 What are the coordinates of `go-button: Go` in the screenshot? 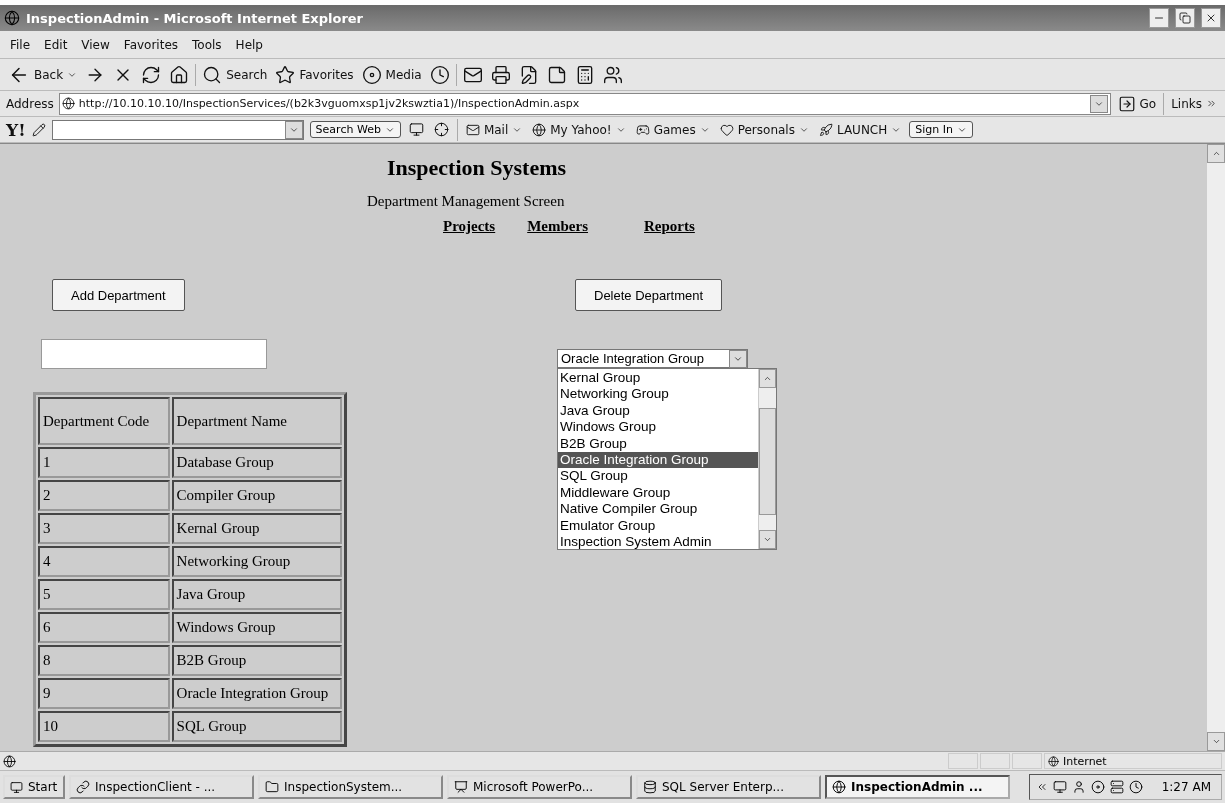 It's located at (1137, 103).